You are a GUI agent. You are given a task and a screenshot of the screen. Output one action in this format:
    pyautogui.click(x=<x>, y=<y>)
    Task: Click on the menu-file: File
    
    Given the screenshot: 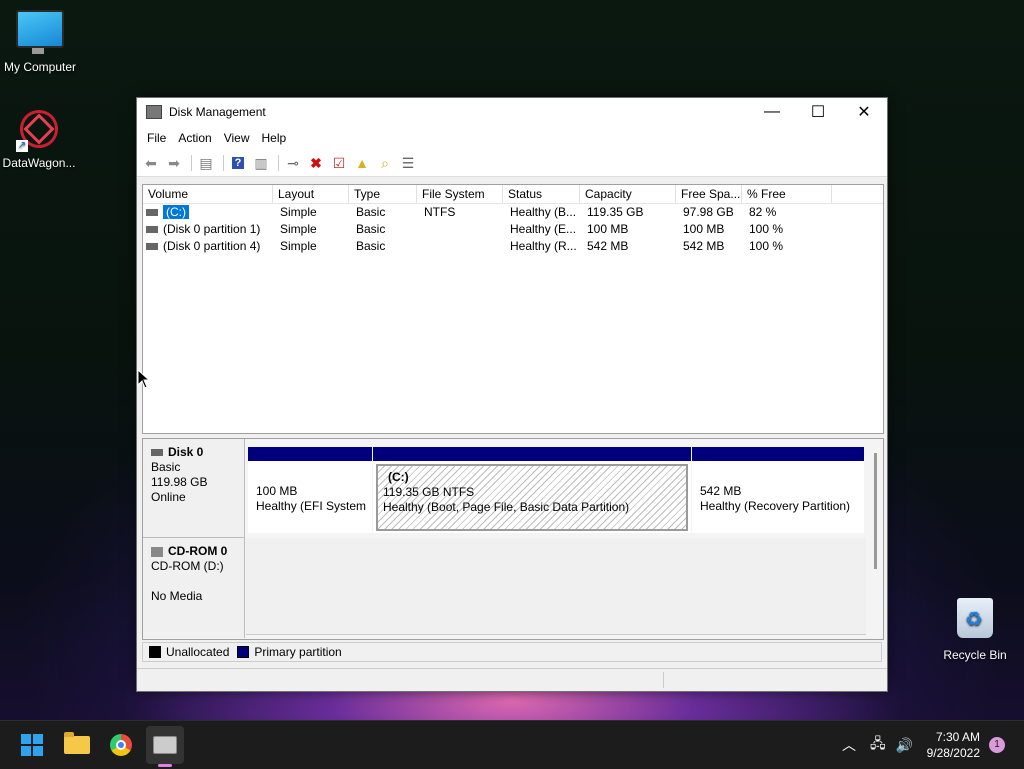 What is the action you would take?
    pyautogui.click(x=156, y=138)
    